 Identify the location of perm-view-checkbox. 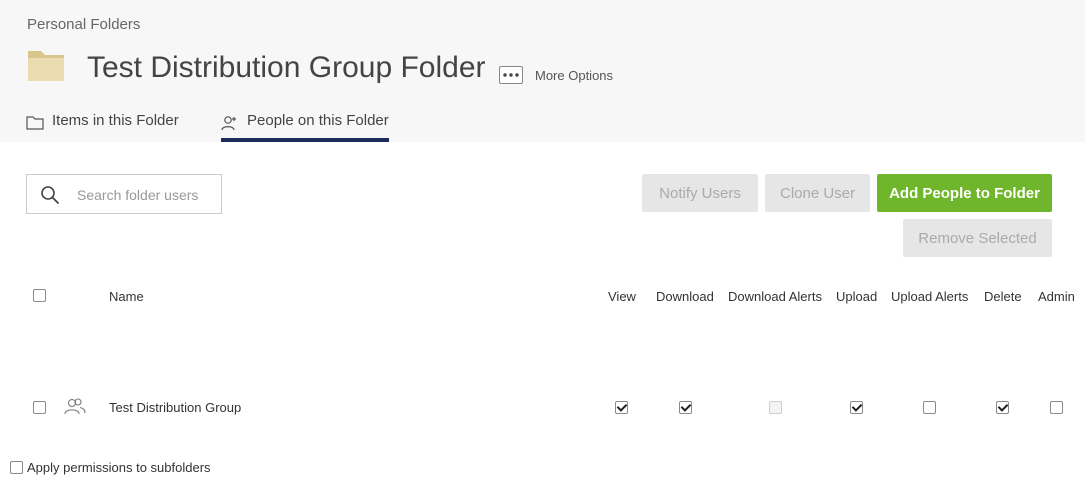
(621, 407).